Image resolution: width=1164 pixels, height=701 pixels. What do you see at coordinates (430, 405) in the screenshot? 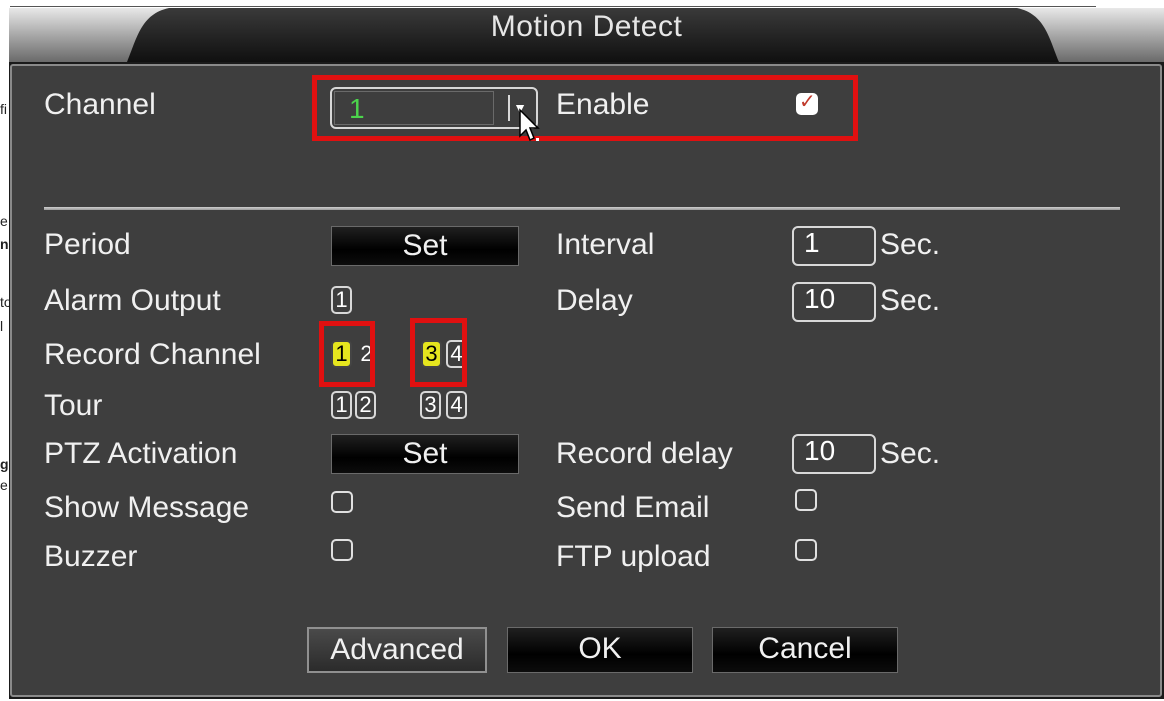
I see `tour-3: 3` at bounding box center [430, 405].